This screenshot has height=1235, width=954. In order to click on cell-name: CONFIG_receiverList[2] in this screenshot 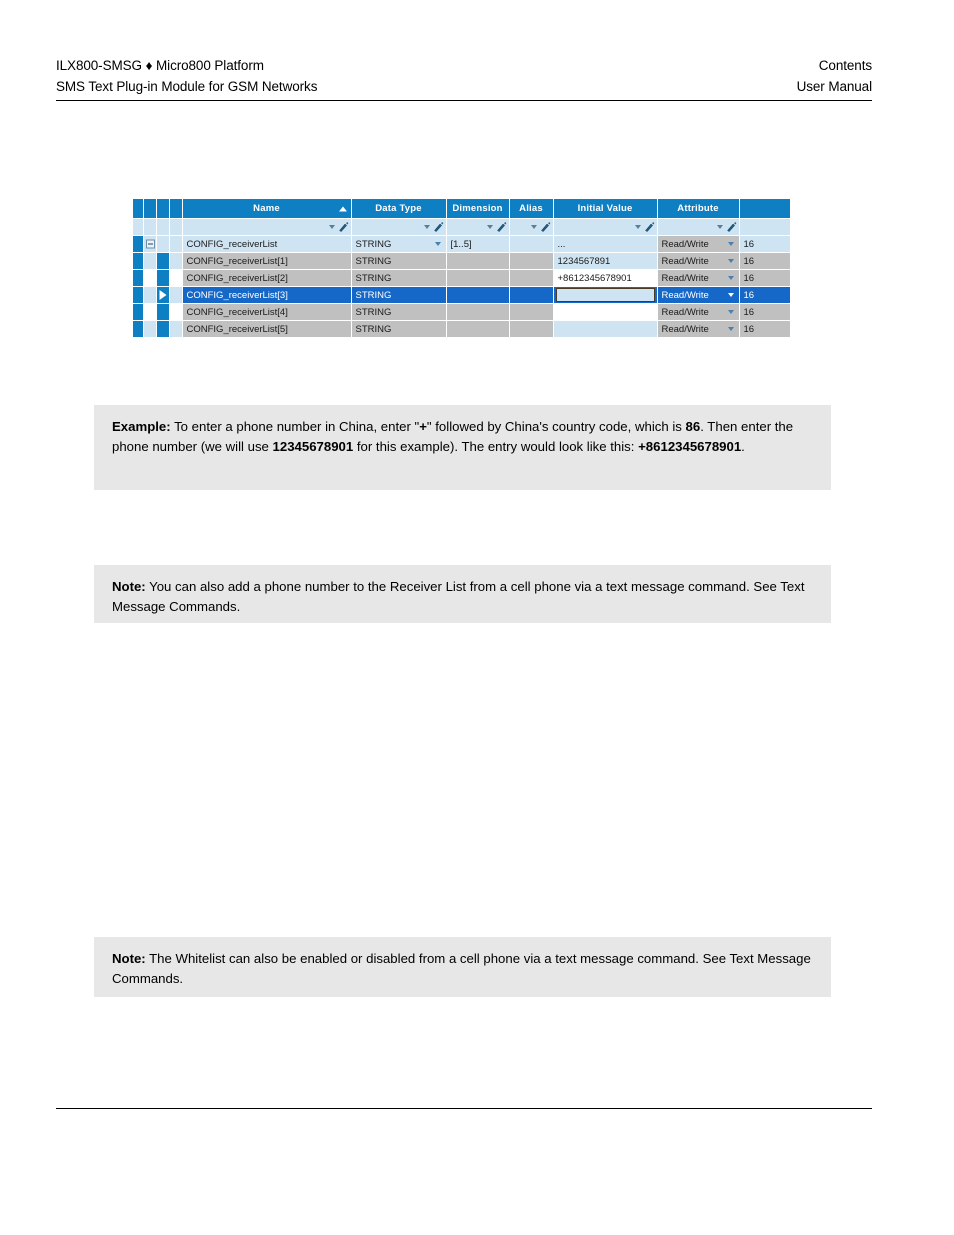, I will do `click(267, 278)`.